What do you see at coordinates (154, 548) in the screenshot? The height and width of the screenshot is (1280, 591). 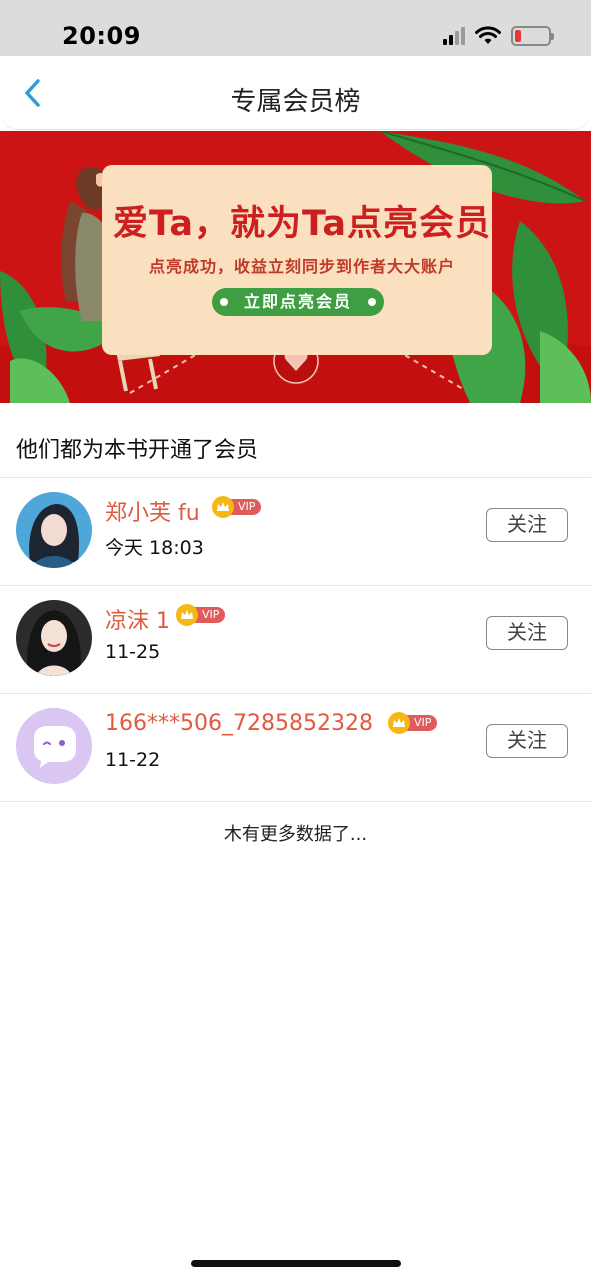 I see `member-time: 今天 18:03` at bounding box center [154, 548].